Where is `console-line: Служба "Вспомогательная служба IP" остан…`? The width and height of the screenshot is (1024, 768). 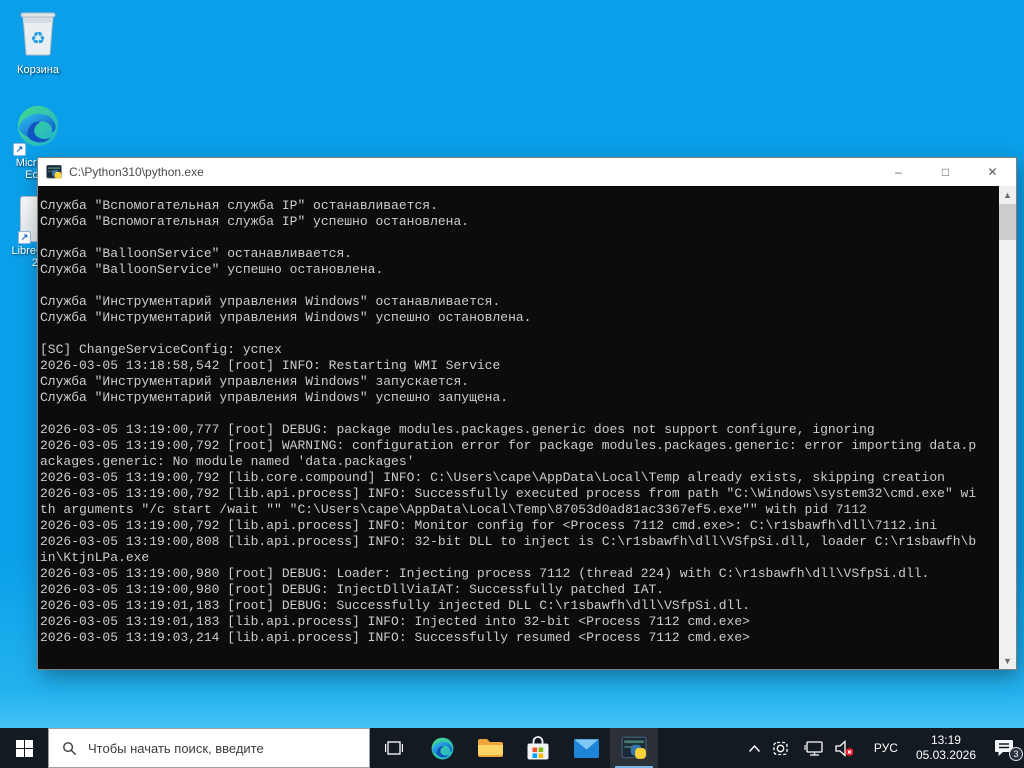 console-line: Служба "Вспомогательная служба IP" остан… is located at coordinates (239, 205).